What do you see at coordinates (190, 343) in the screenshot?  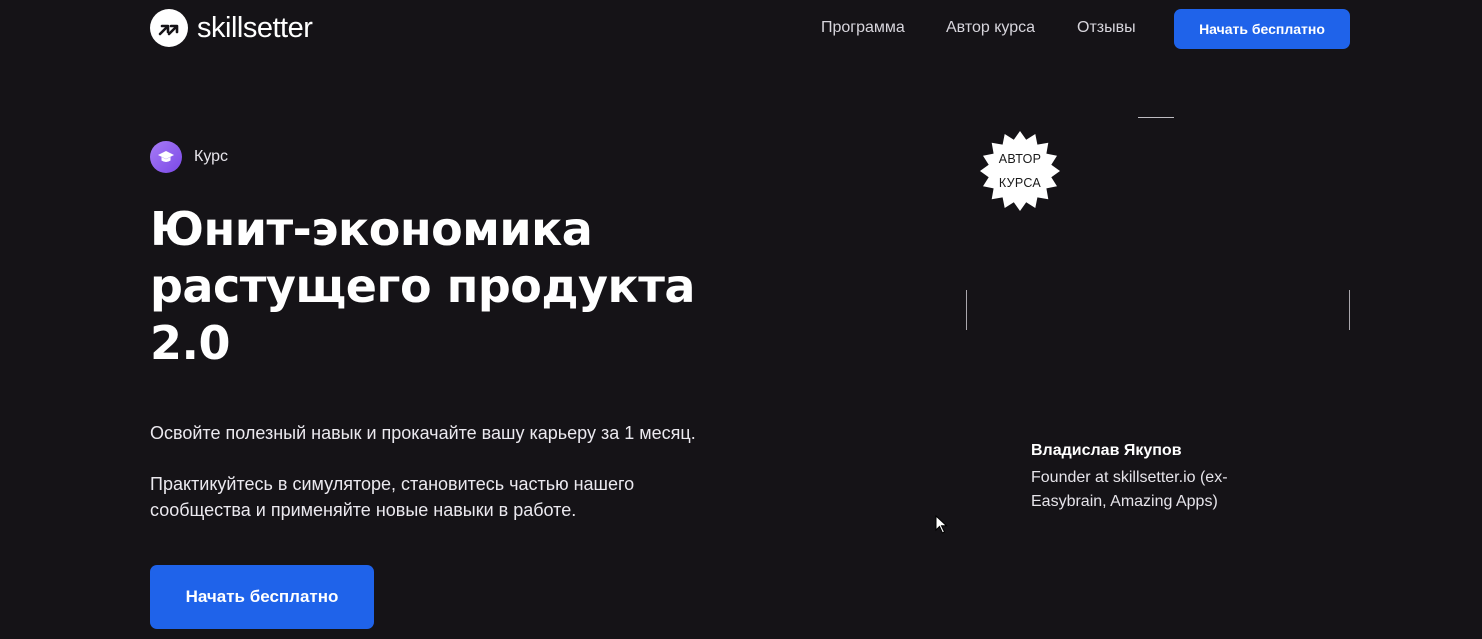 I see `title-line-3: 2.0` at bounding box center [190, 343].